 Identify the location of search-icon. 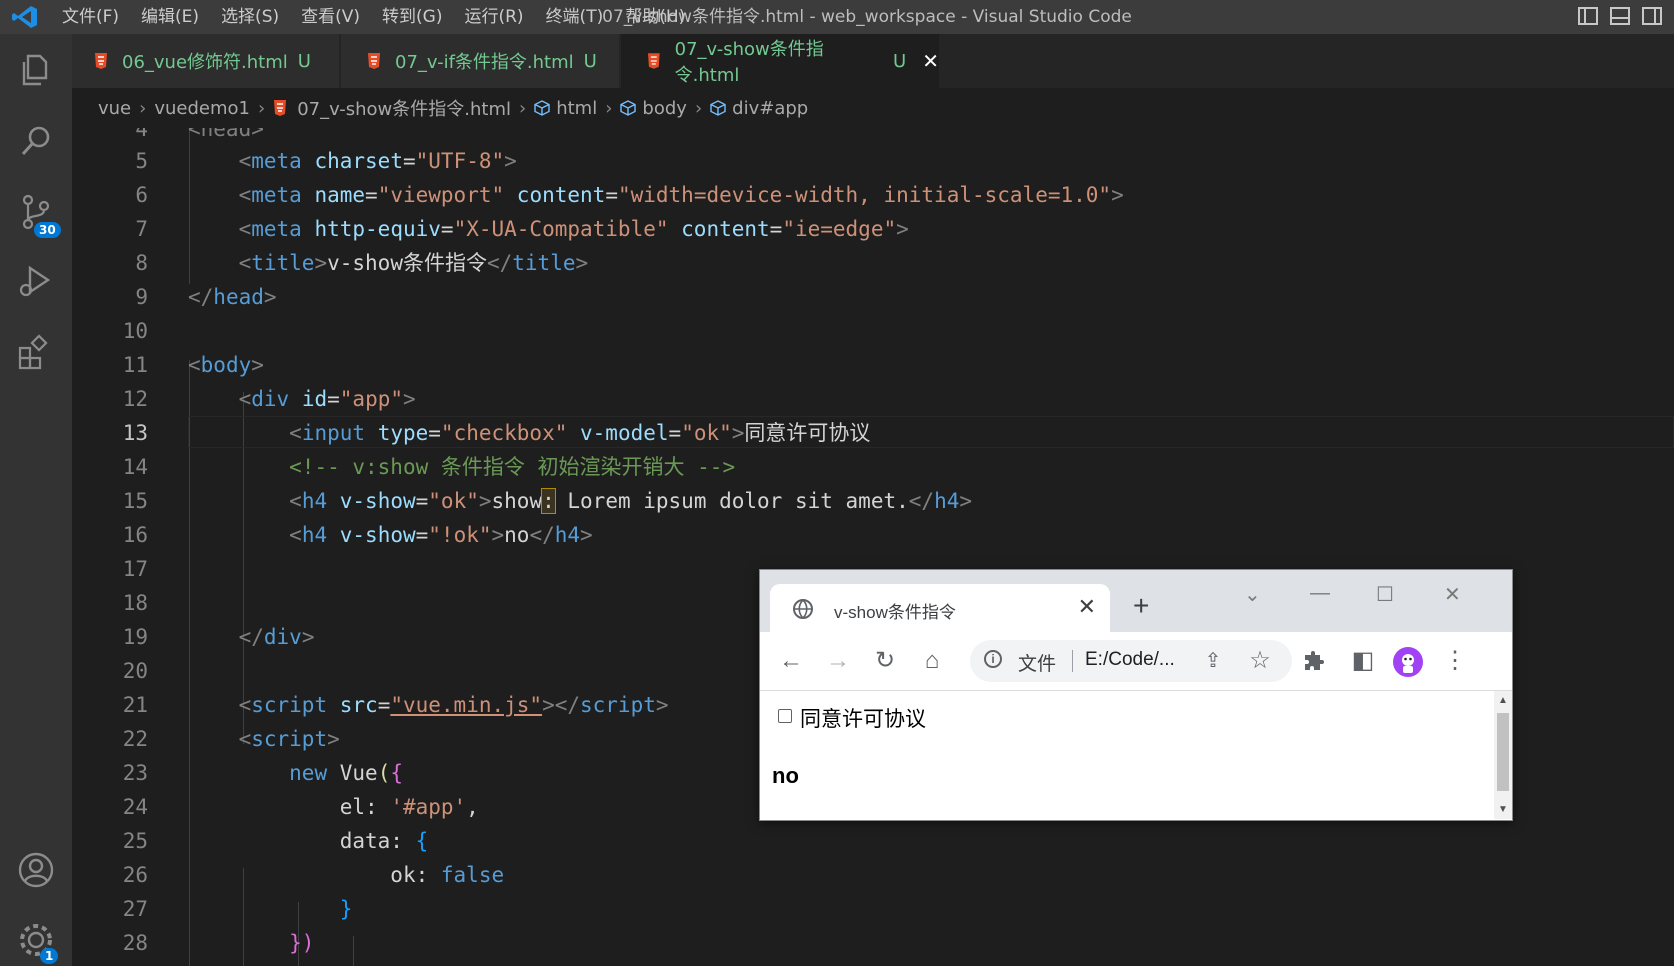
(36, 142).